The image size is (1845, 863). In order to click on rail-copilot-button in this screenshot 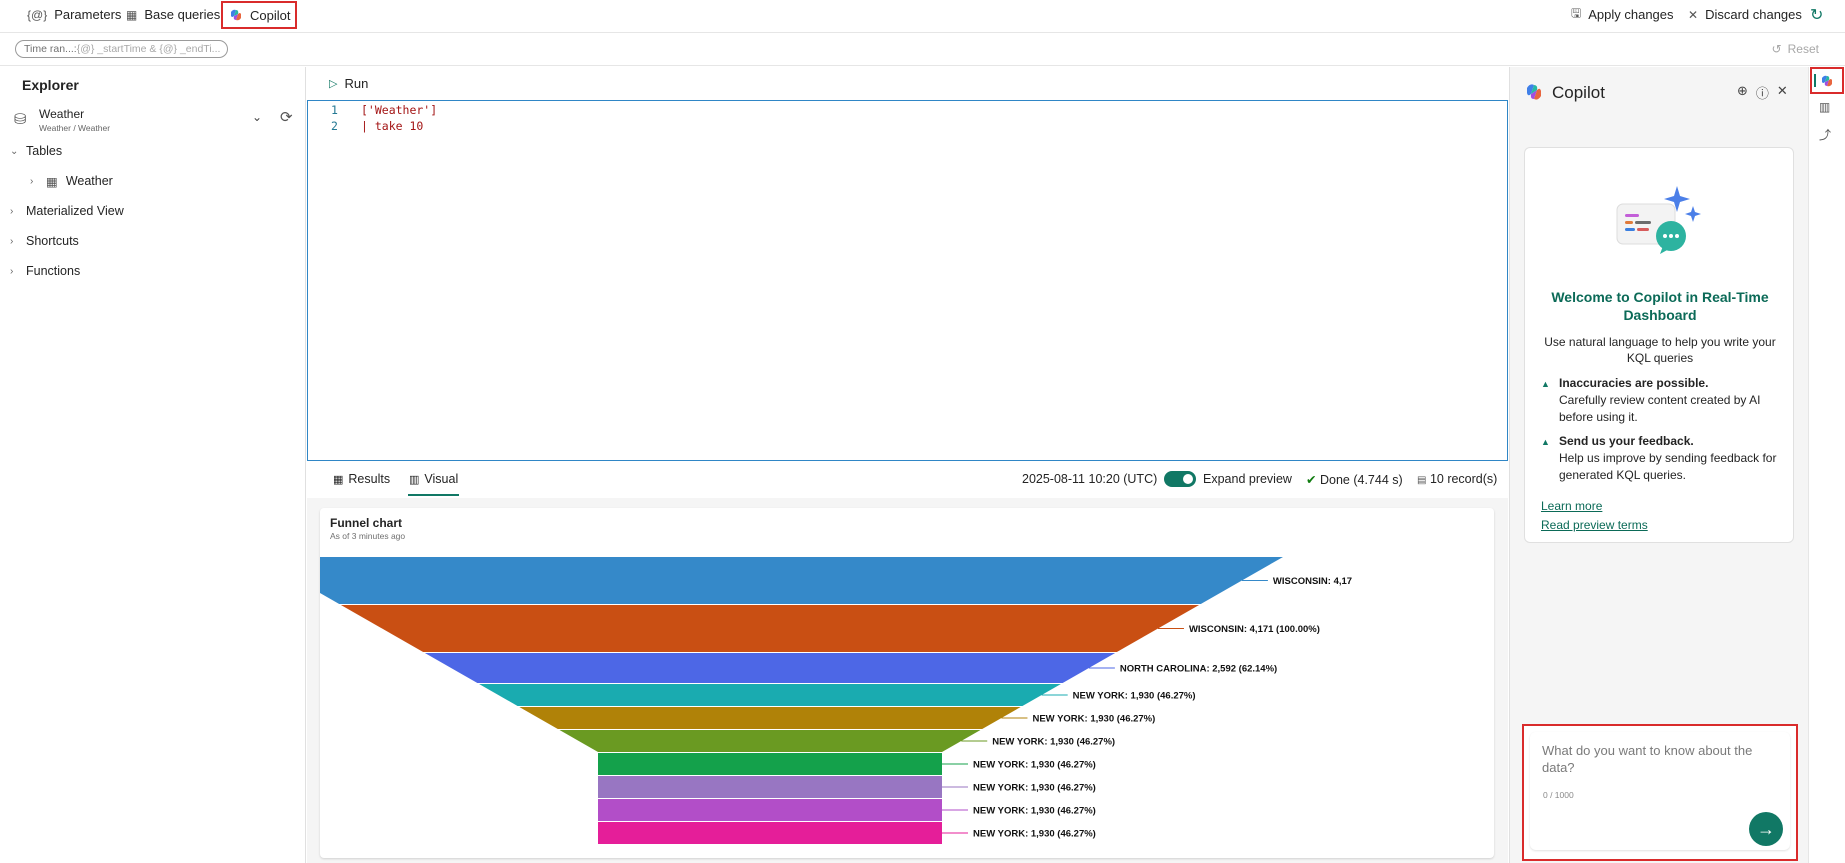, I will do `click(1827, 80)`.